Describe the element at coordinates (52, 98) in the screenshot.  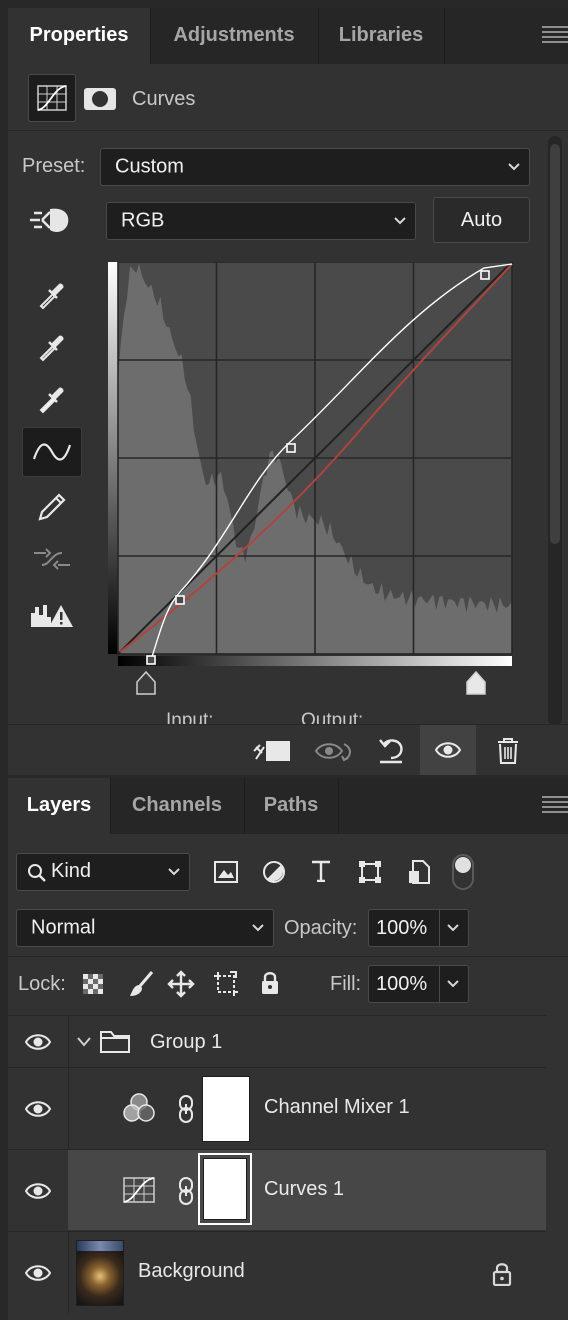
I see `curves-adjustment-icon` at that location.